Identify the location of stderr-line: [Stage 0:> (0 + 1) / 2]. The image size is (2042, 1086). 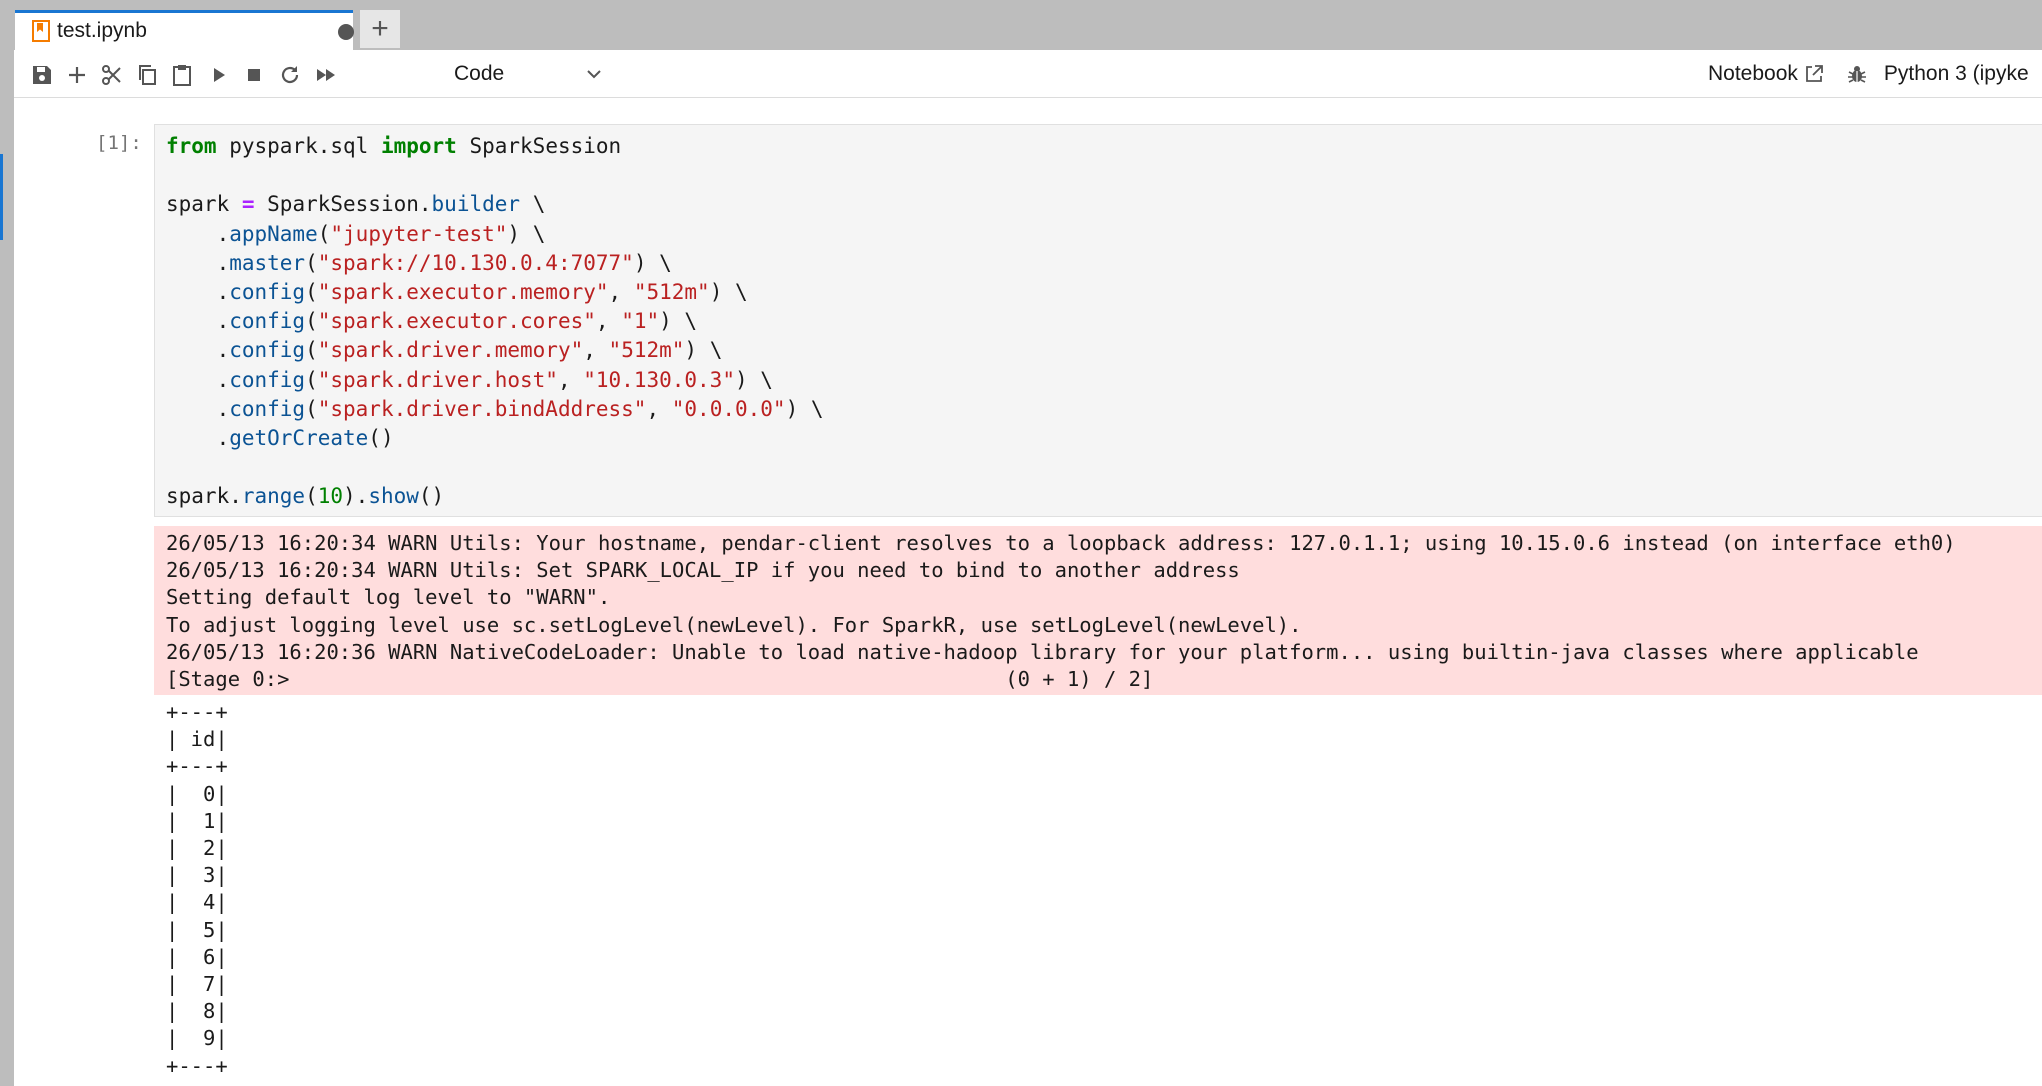
(660, 679).